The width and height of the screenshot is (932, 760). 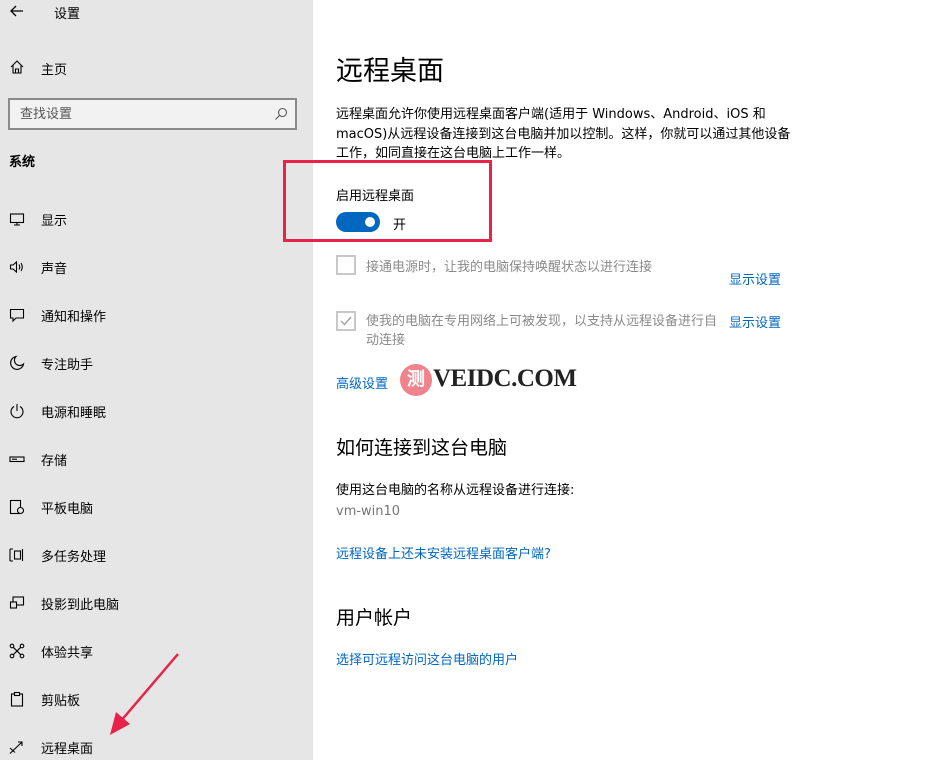 What do you see at coordinates (755, 321) in the screenshot?
I see `show-settings-link-network: 显示设置` at bounding box center [755, 321].